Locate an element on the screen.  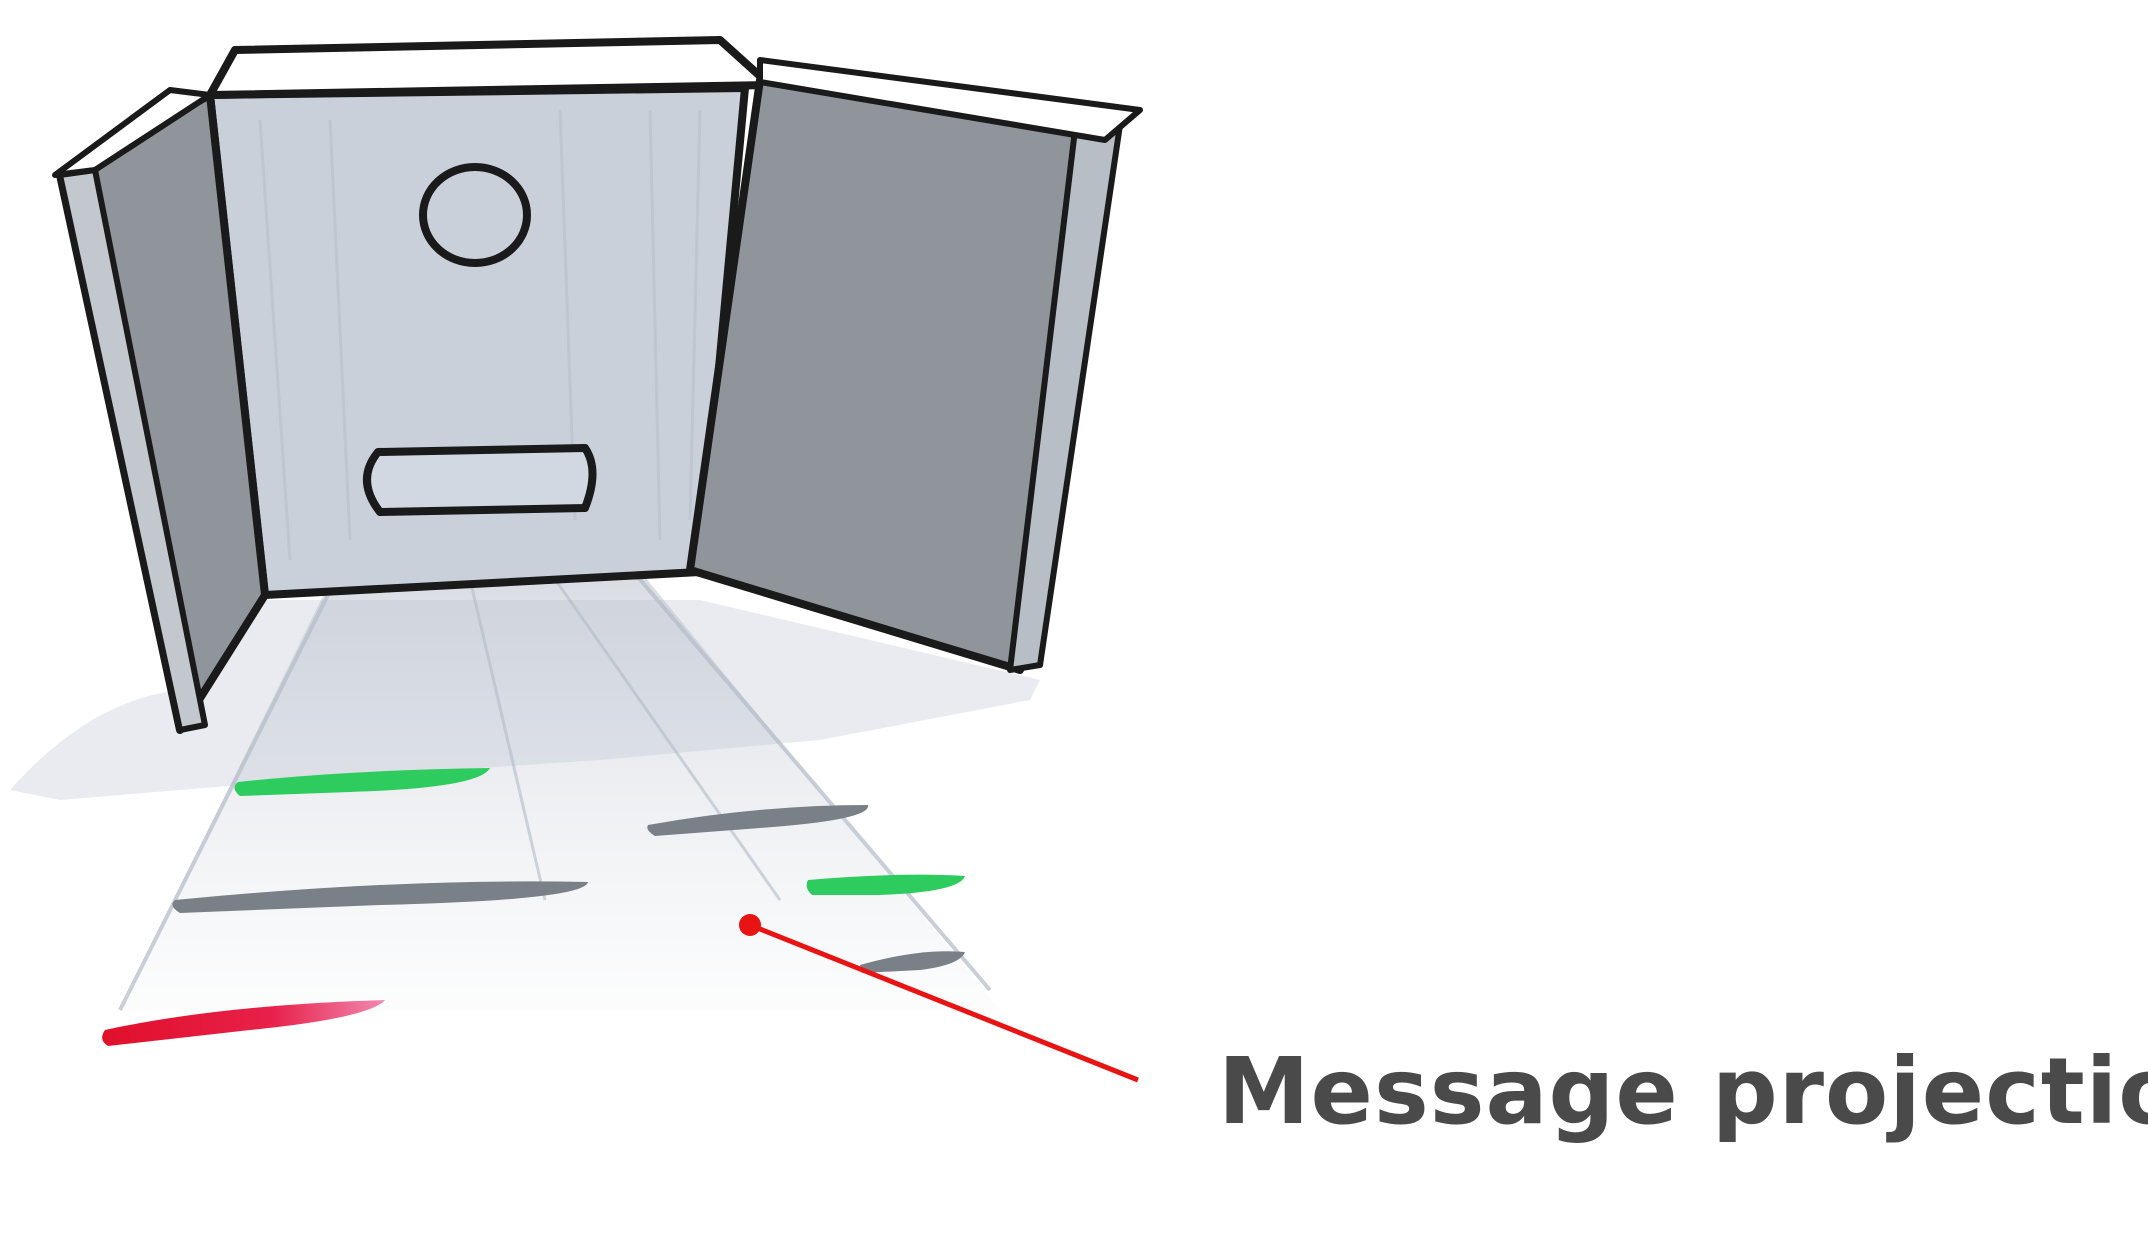
callout-dot is located at coordinates (750, 925).